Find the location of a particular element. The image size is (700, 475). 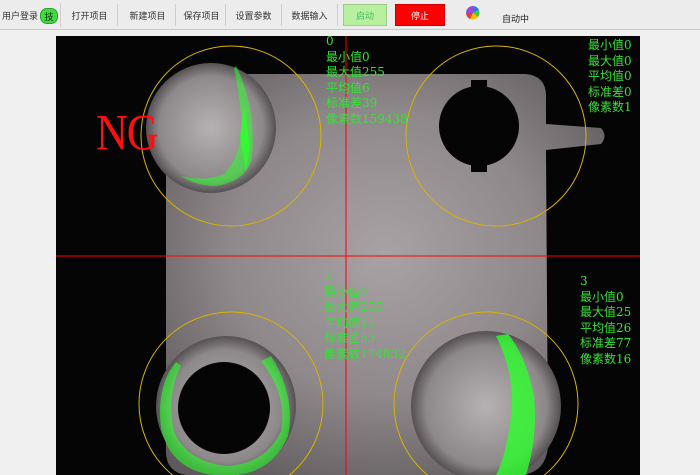

stat-avg: 平均值11 is located at coordinates (350, 322).